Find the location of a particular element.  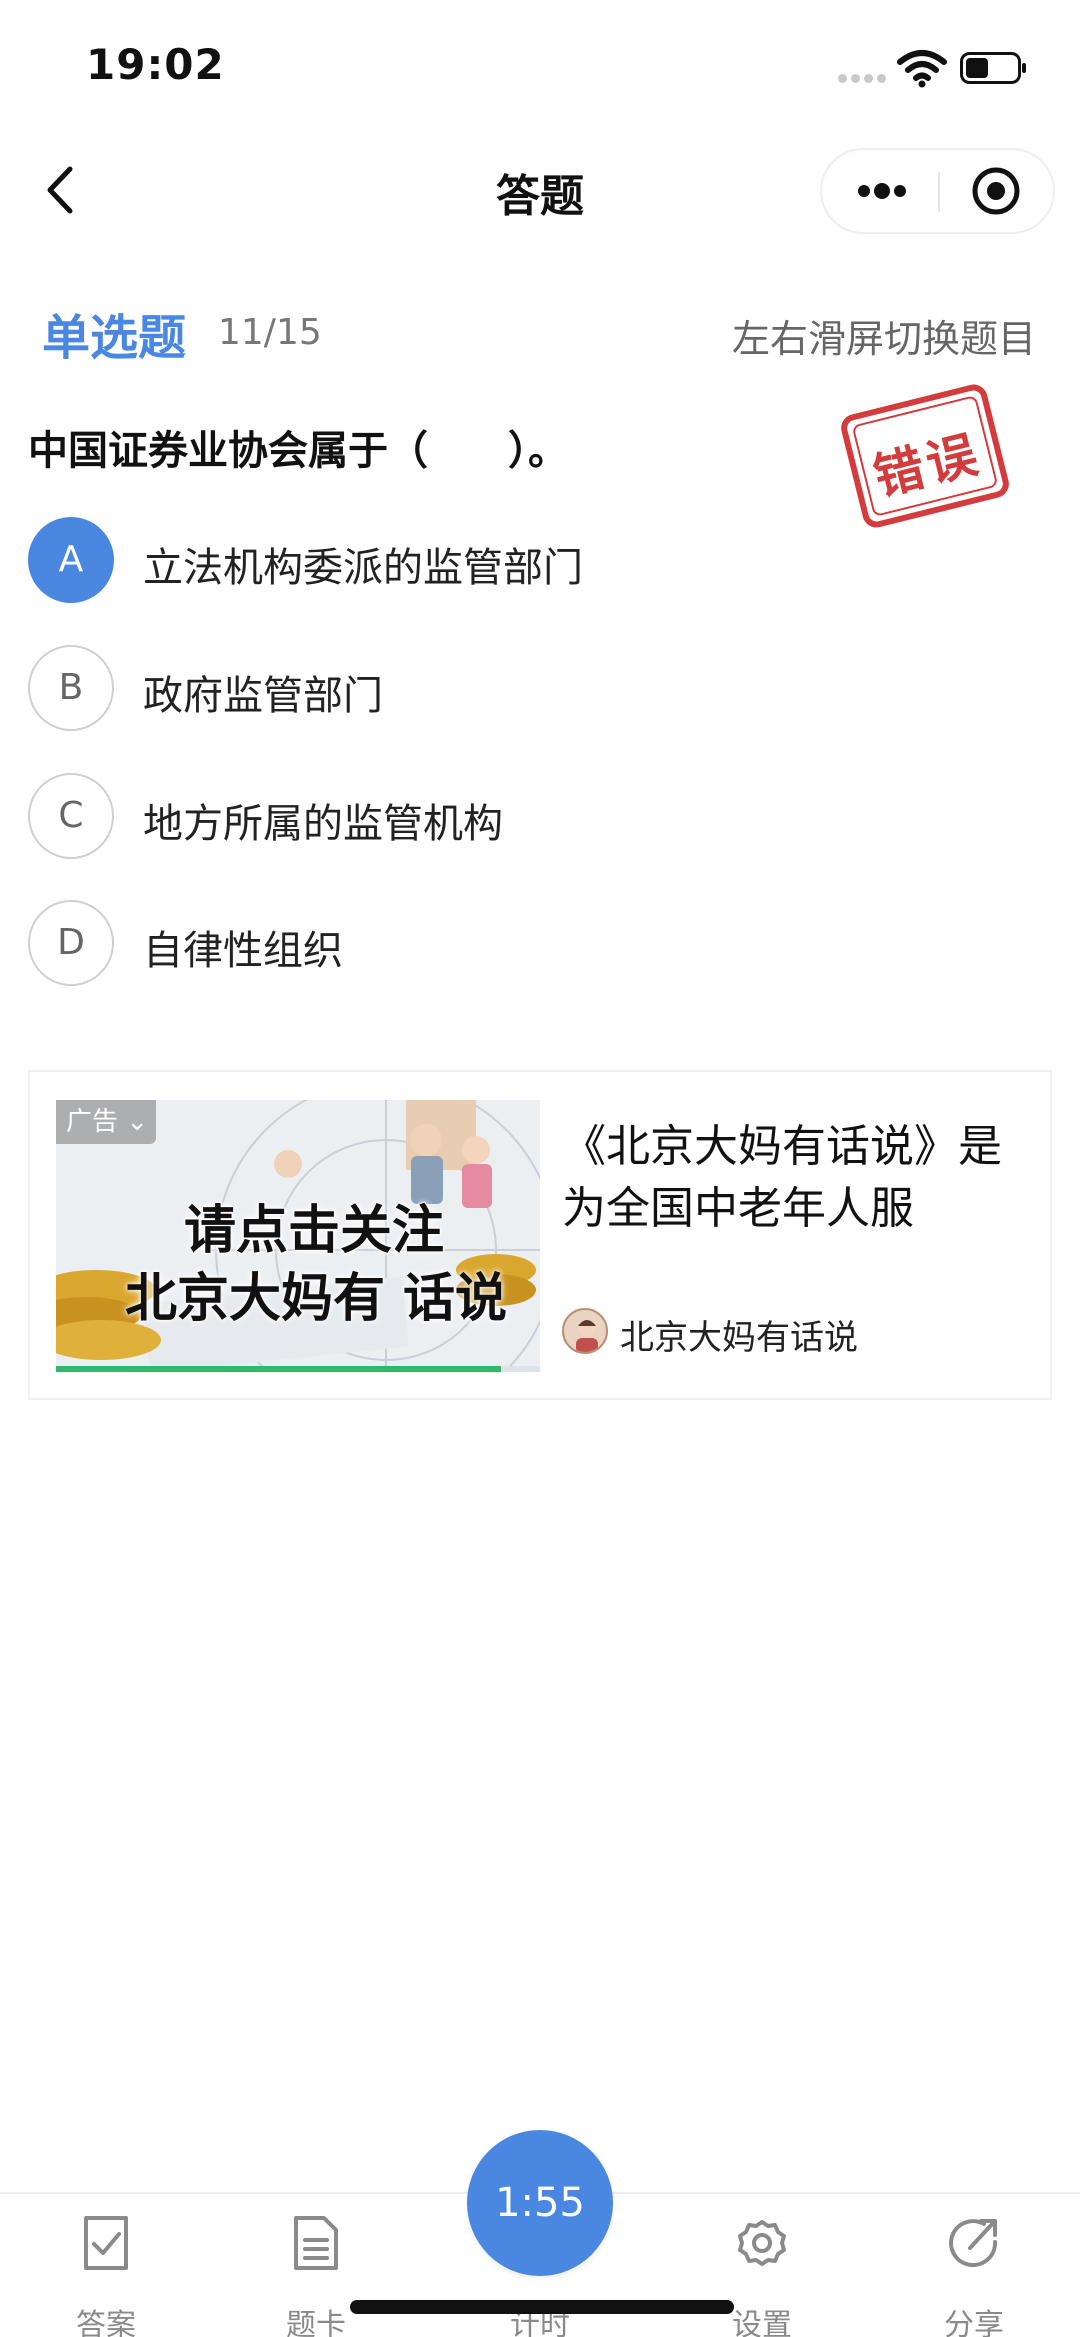

option-letter: B is located at coordinates (71, 688).